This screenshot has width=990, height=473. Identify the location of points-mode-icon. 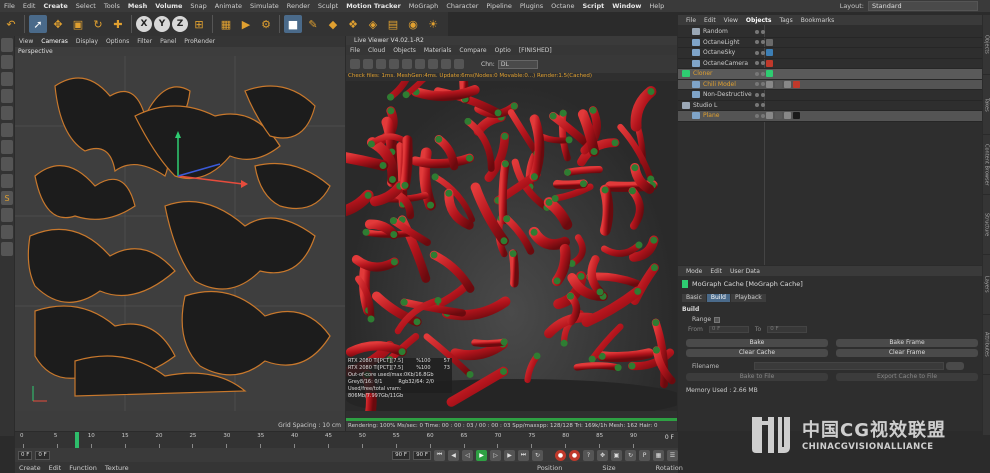
(7, 113).